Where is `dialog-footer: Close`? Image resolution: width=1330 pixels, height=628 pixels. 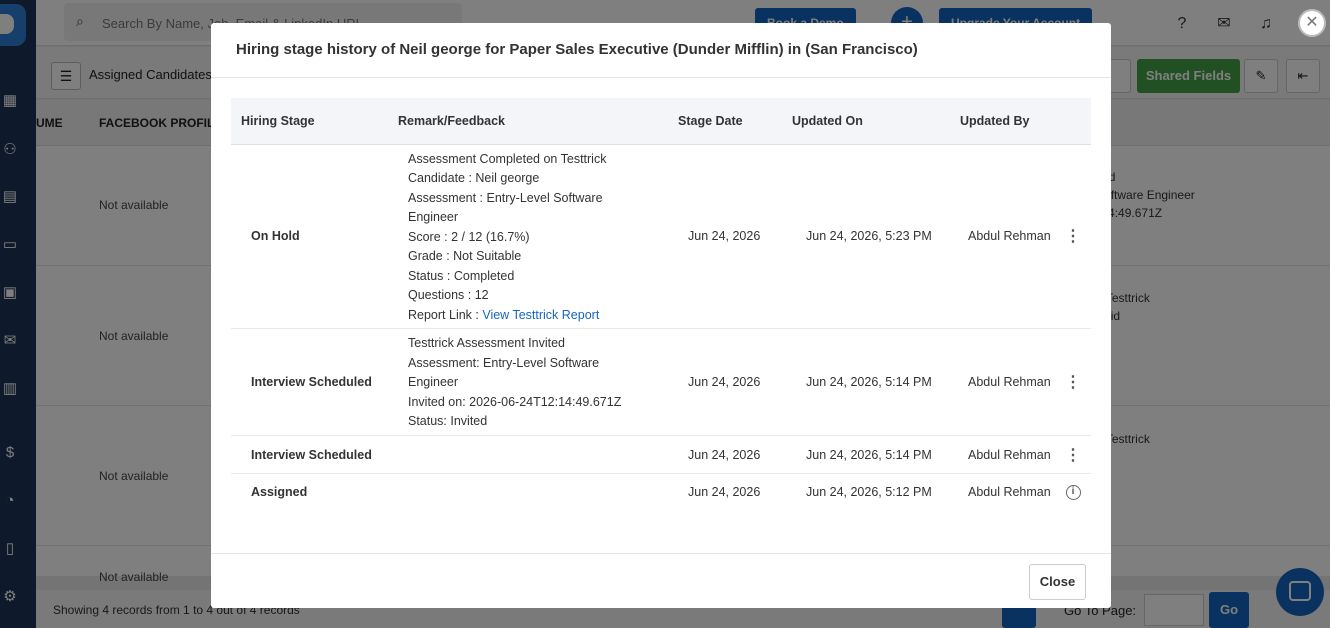 dialog-footer: Close is located at coordinates (661, 580).